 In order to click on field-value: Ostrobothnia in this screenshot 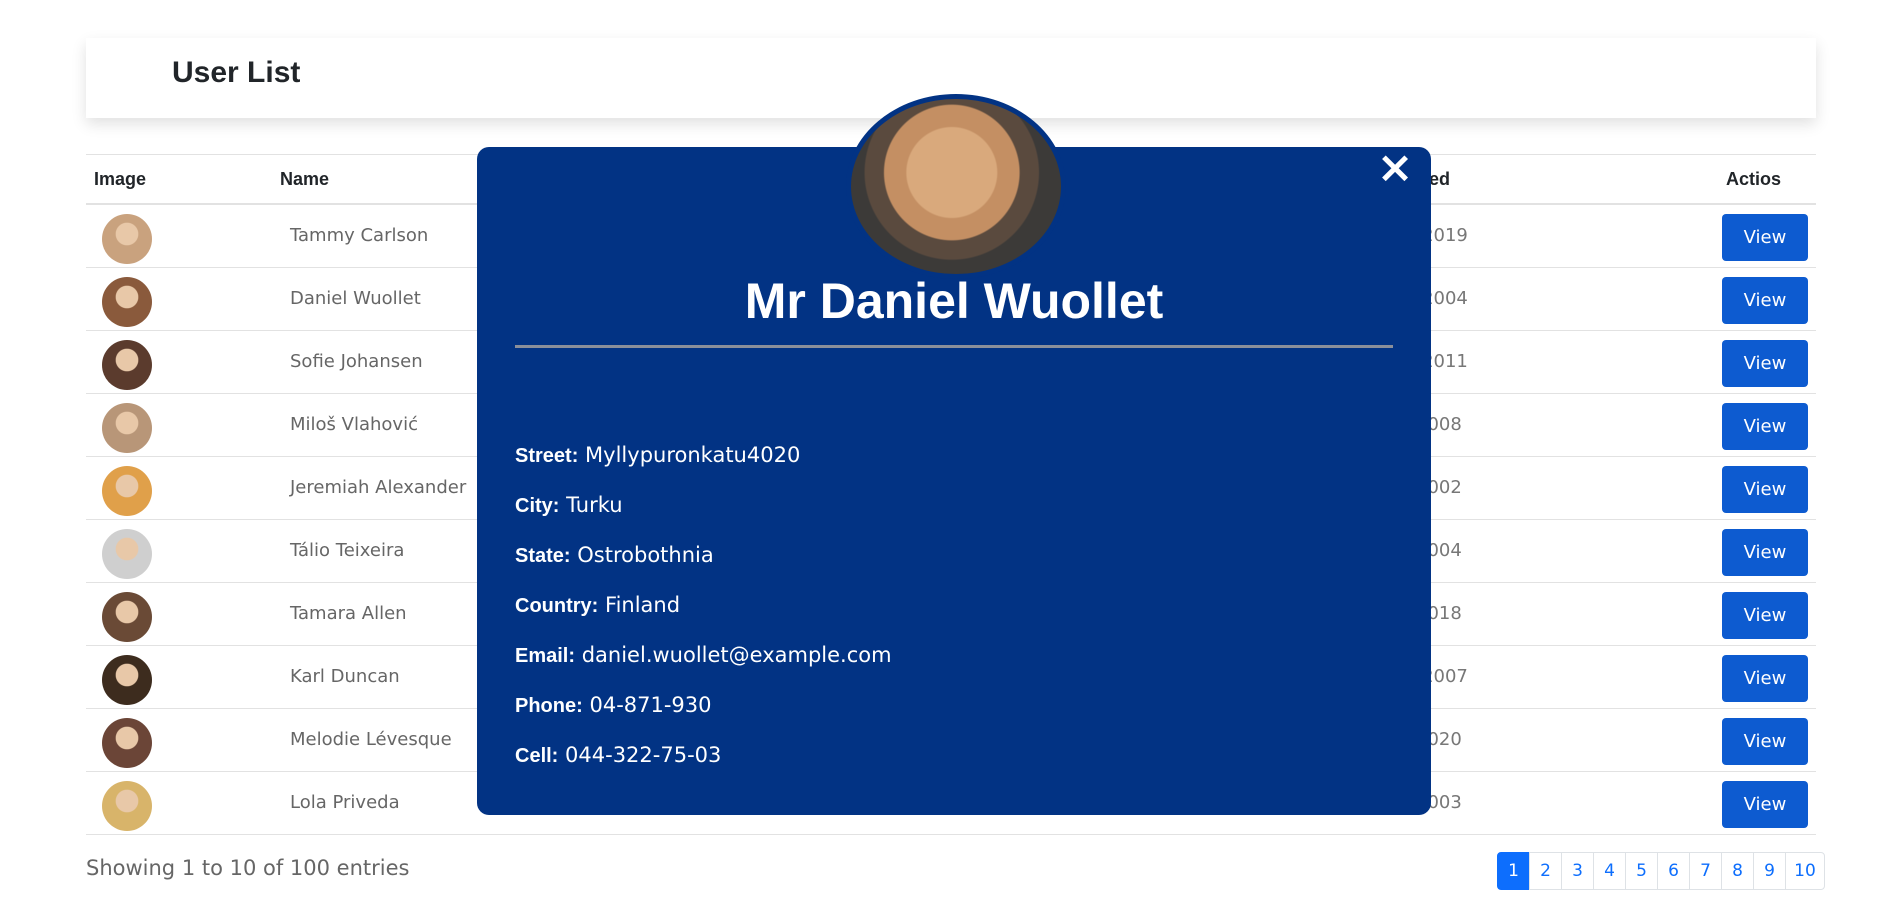, I will do `click(645, 555)`.